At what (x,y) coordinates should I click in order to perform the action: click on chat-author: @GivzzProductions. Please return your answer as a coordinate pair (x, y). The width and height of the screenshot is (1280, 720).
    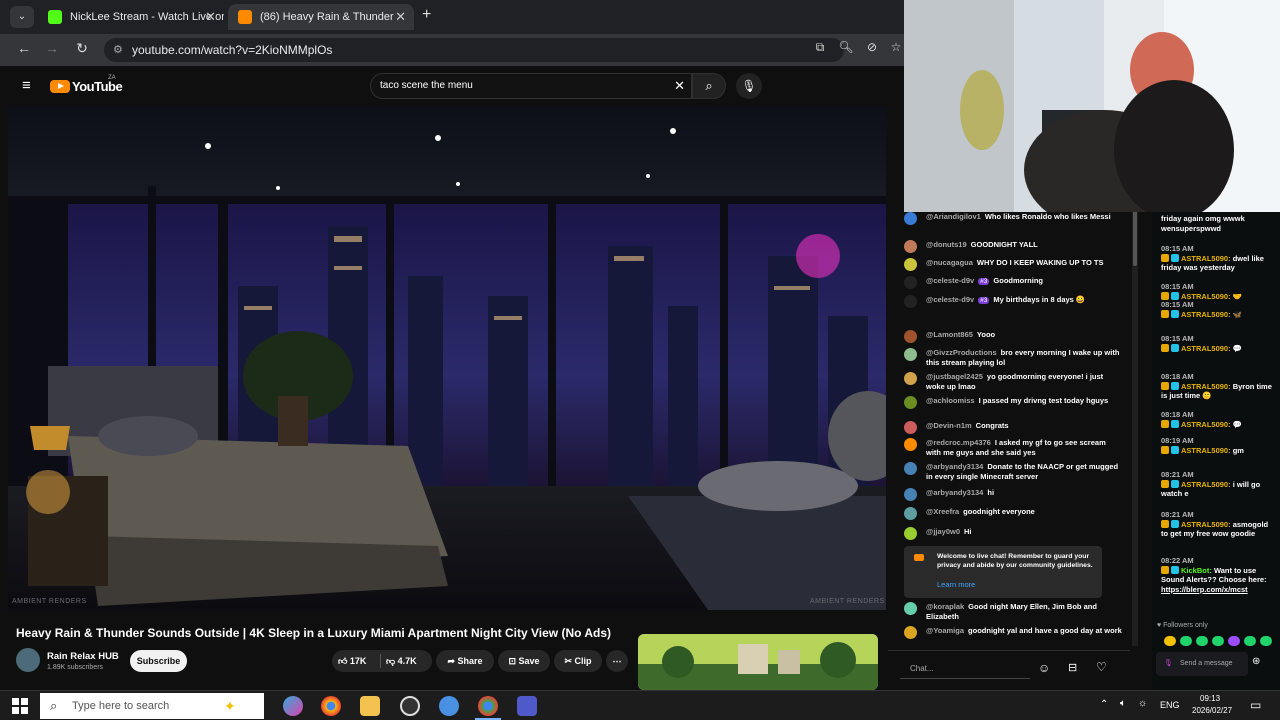
    Looking at the image, I should click on (961, 352).